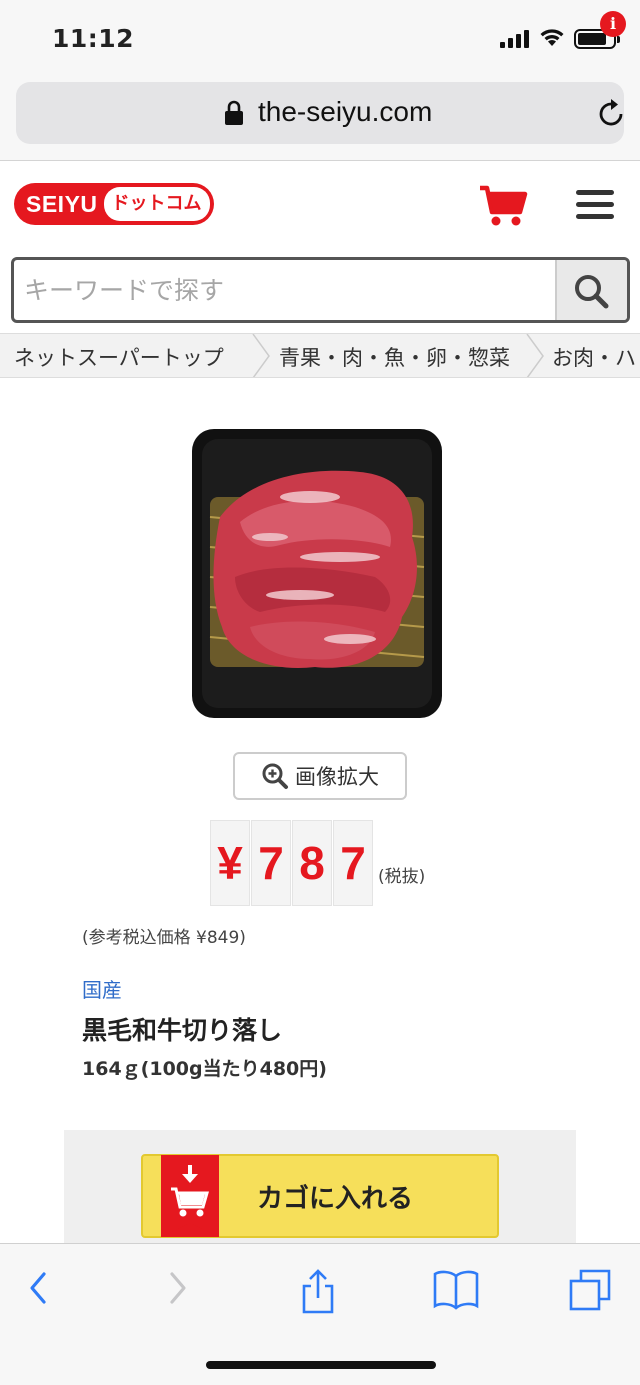  I want to click on logo-sub-text: ドットコム, so click(156, 204).